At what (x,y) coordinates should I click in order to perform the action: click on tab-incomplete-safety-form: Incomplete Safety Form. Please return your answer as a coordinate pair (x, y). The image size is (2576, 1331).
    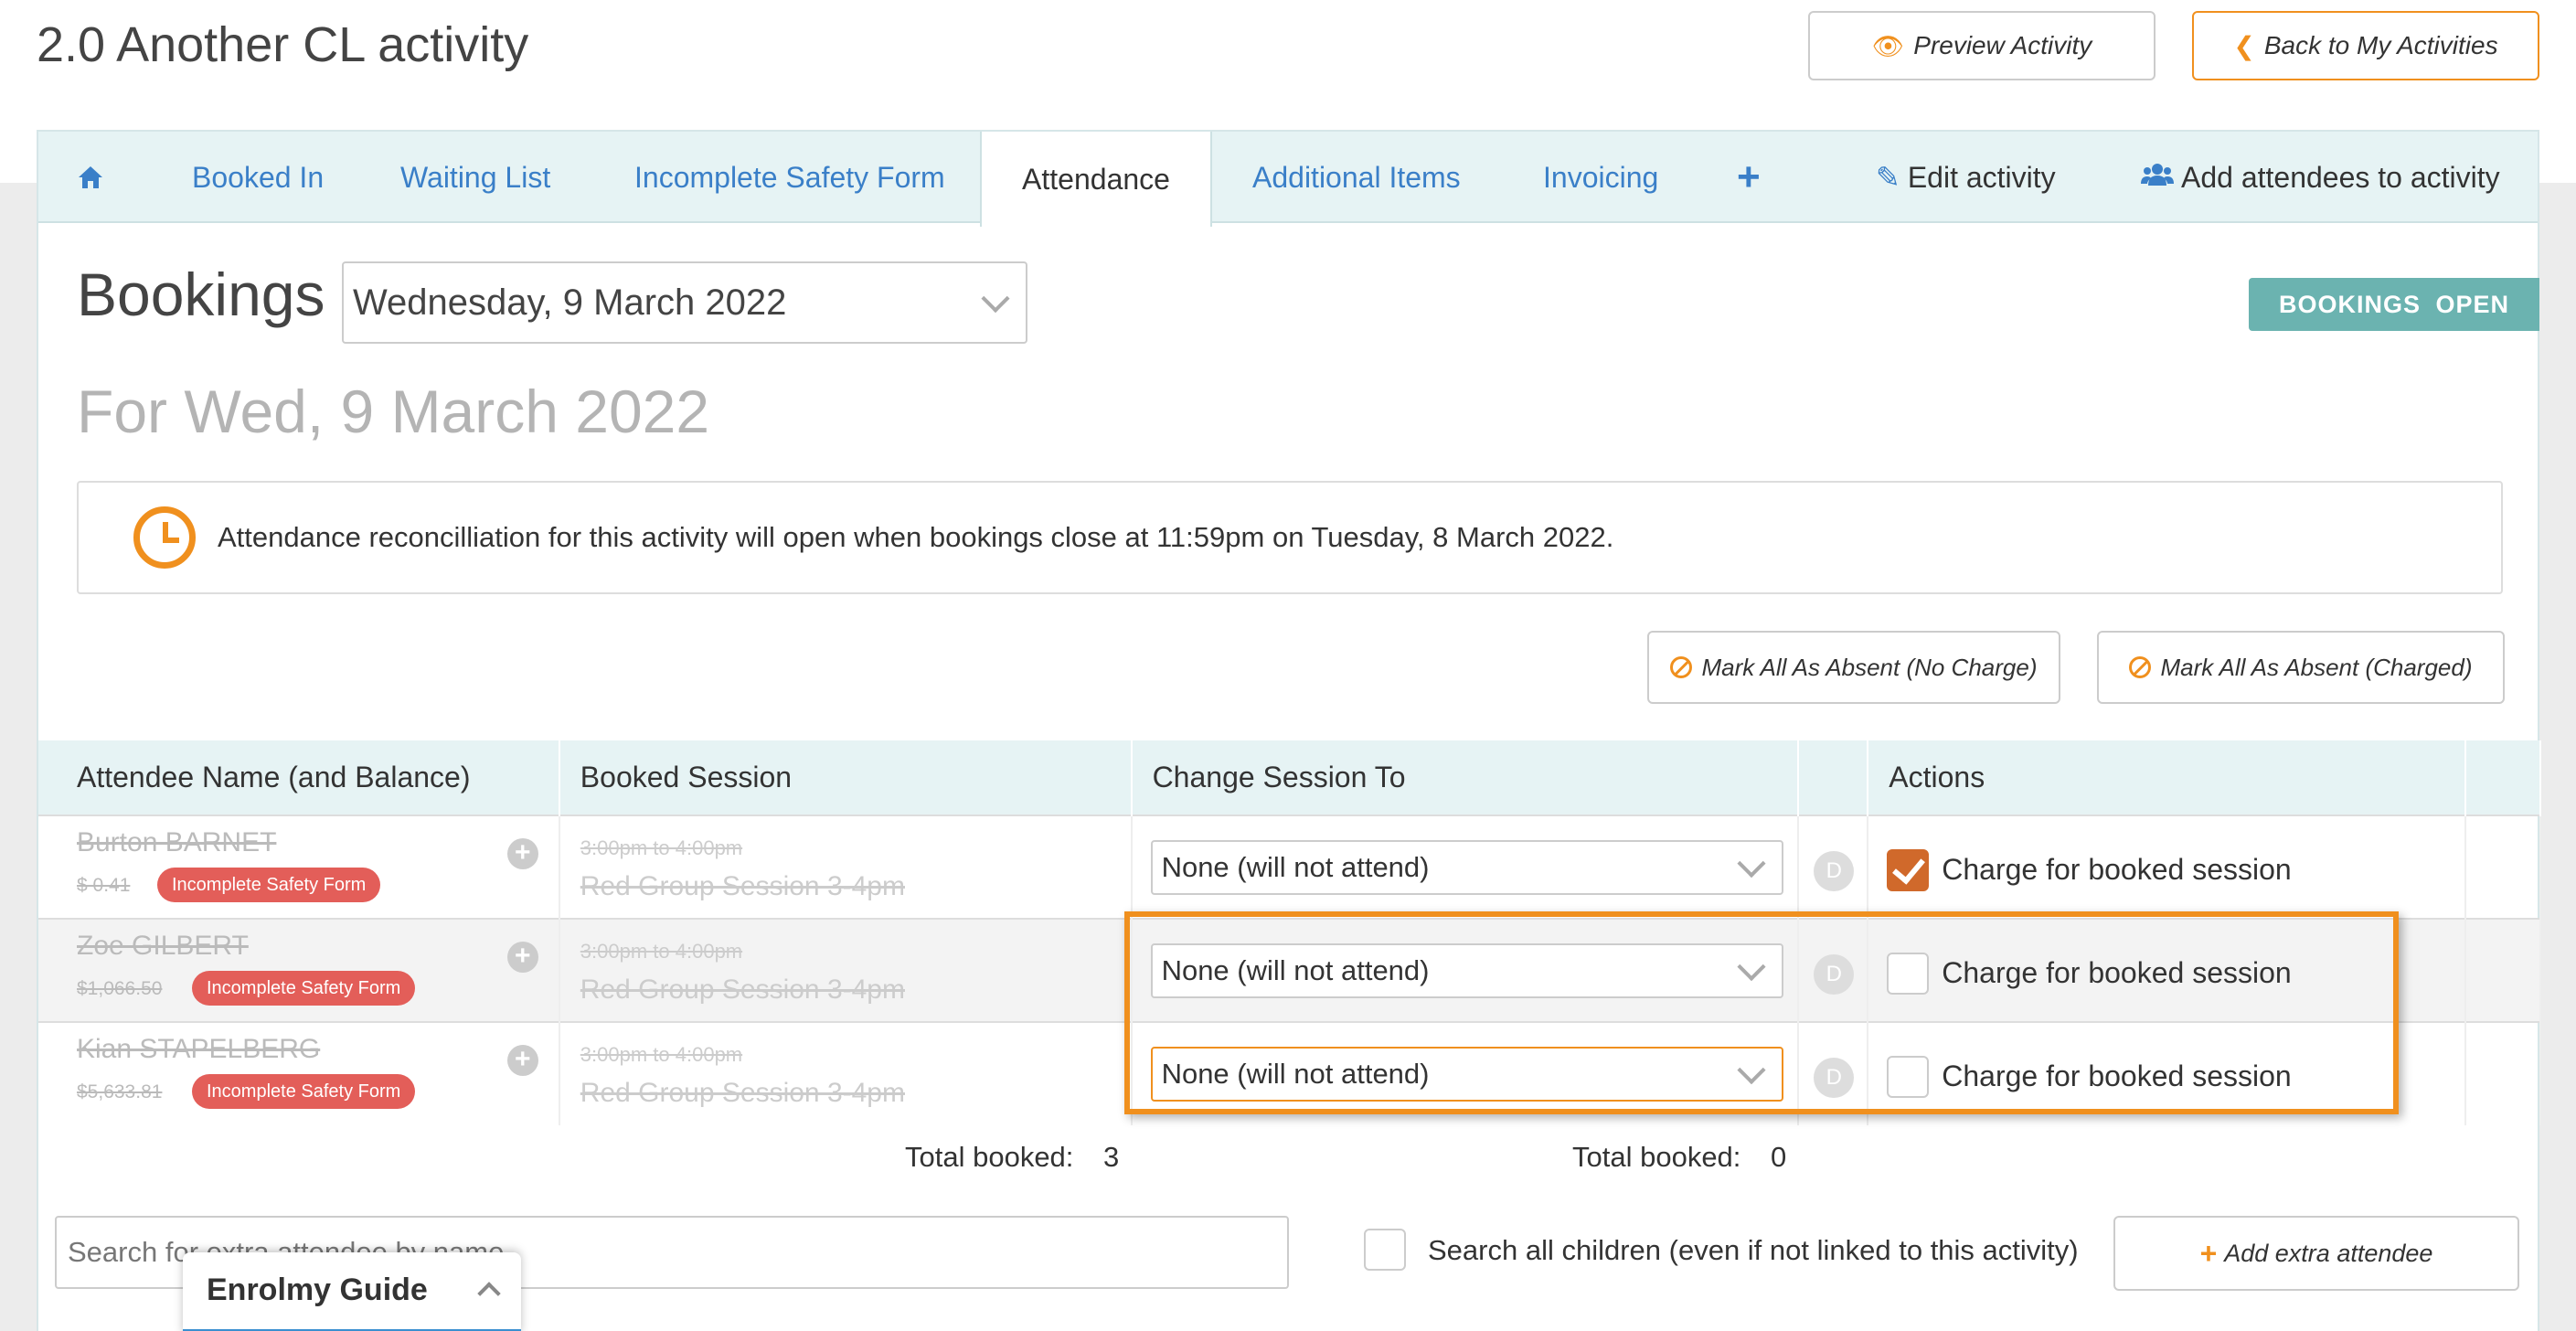
    Looking at the image, I should click on (789, 177).